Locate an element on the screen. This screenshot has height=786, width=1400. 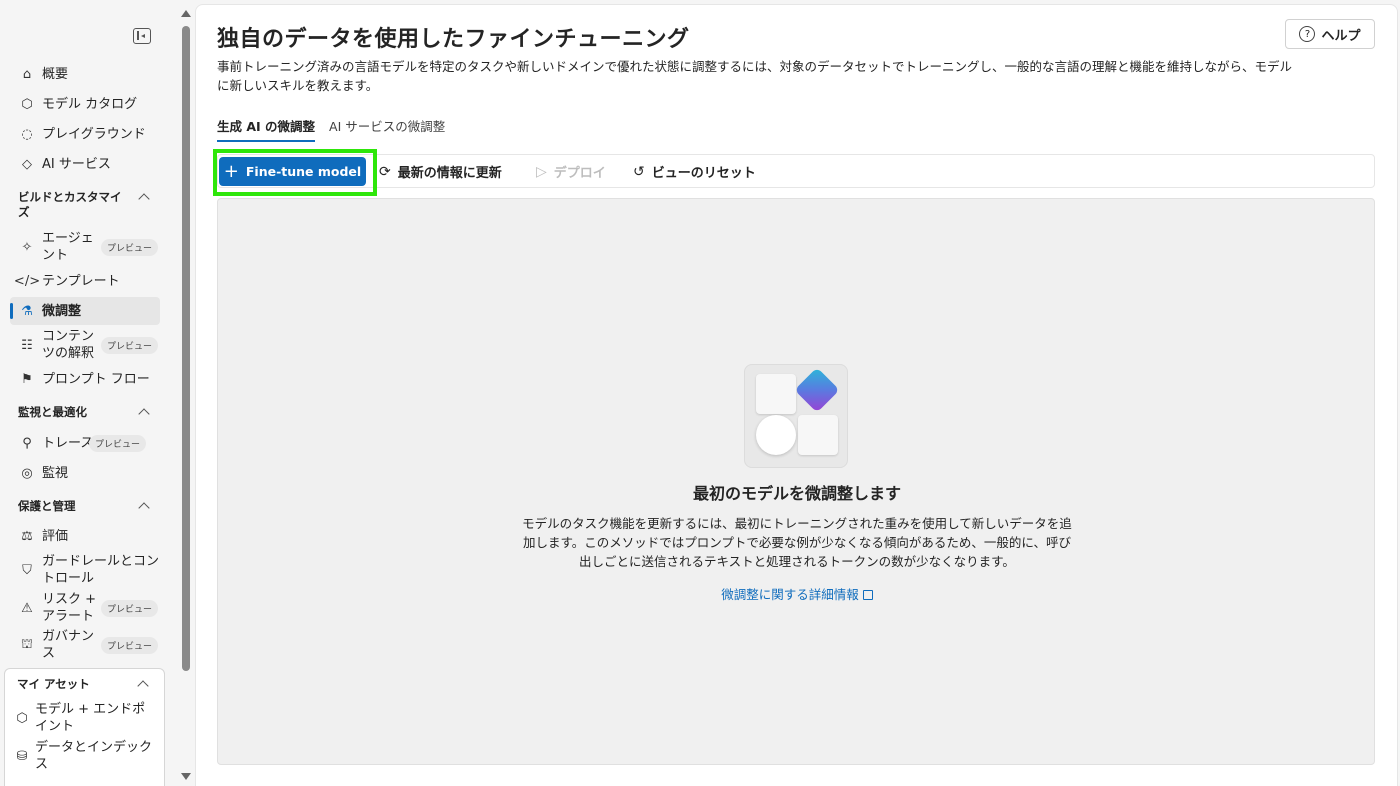
page-title: 独自のデータを使用したファインチューニング is located at coordinates (453, 39).